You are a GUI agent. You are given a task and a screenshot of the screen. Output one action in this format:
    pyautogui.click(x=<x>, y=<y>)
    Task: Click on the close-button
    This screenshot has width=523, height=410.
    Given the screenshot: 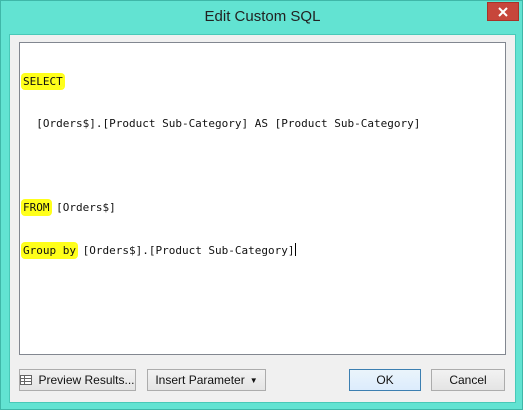 What is the action you would take?
    pyautogui.click(x=503, y=11)
    